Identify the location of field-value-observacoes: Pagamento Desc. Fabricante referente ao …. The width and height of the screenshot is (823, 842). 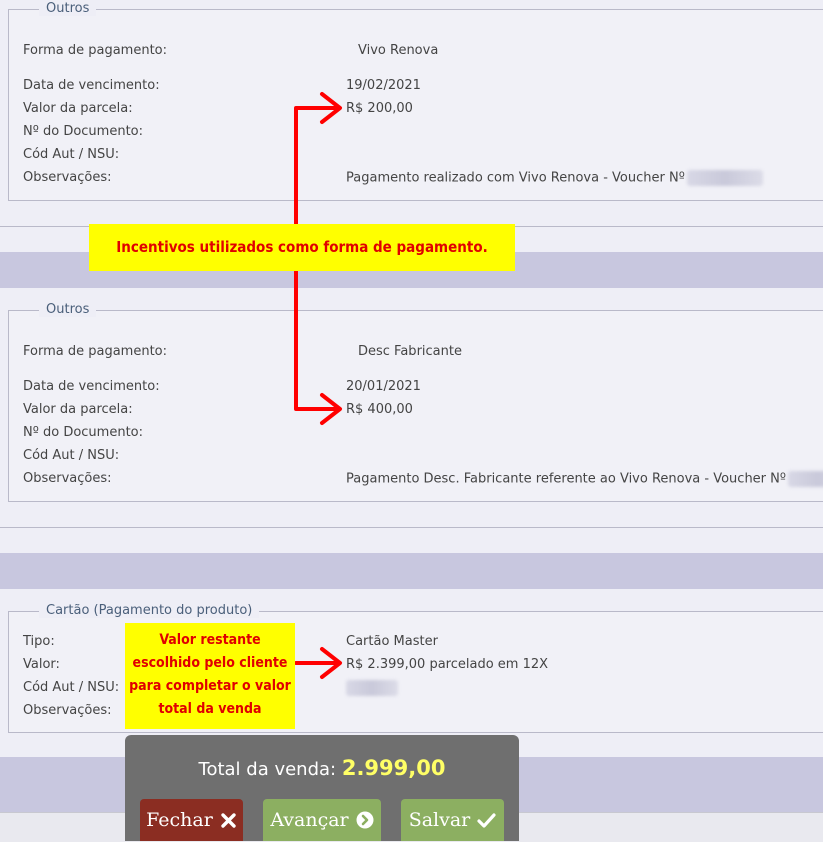
(584, 479).